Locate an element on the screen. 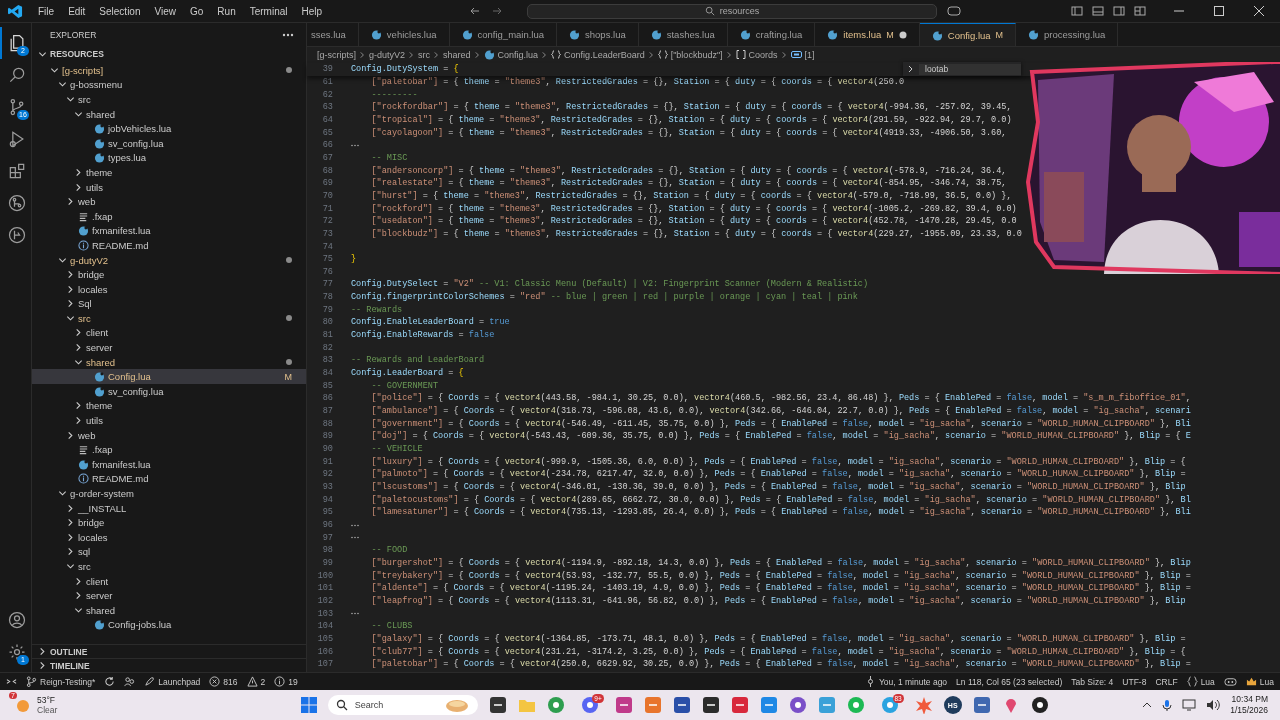  breadcrumb-item: [1] is located at coordinates (809, 54).